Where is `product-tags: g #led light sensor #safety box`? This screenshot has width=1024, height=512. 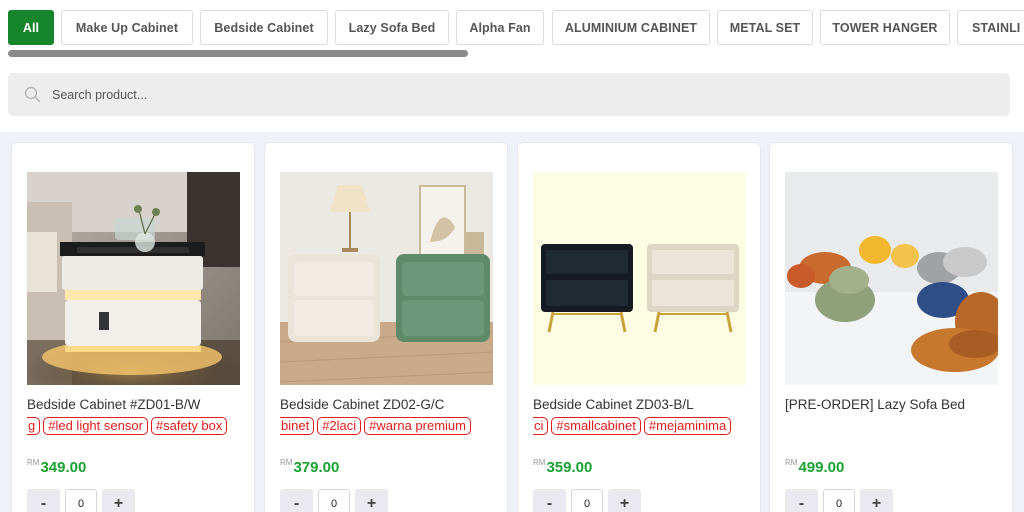
product-tags: g #led light sensor #safety box is located at coordinates (133, 427).